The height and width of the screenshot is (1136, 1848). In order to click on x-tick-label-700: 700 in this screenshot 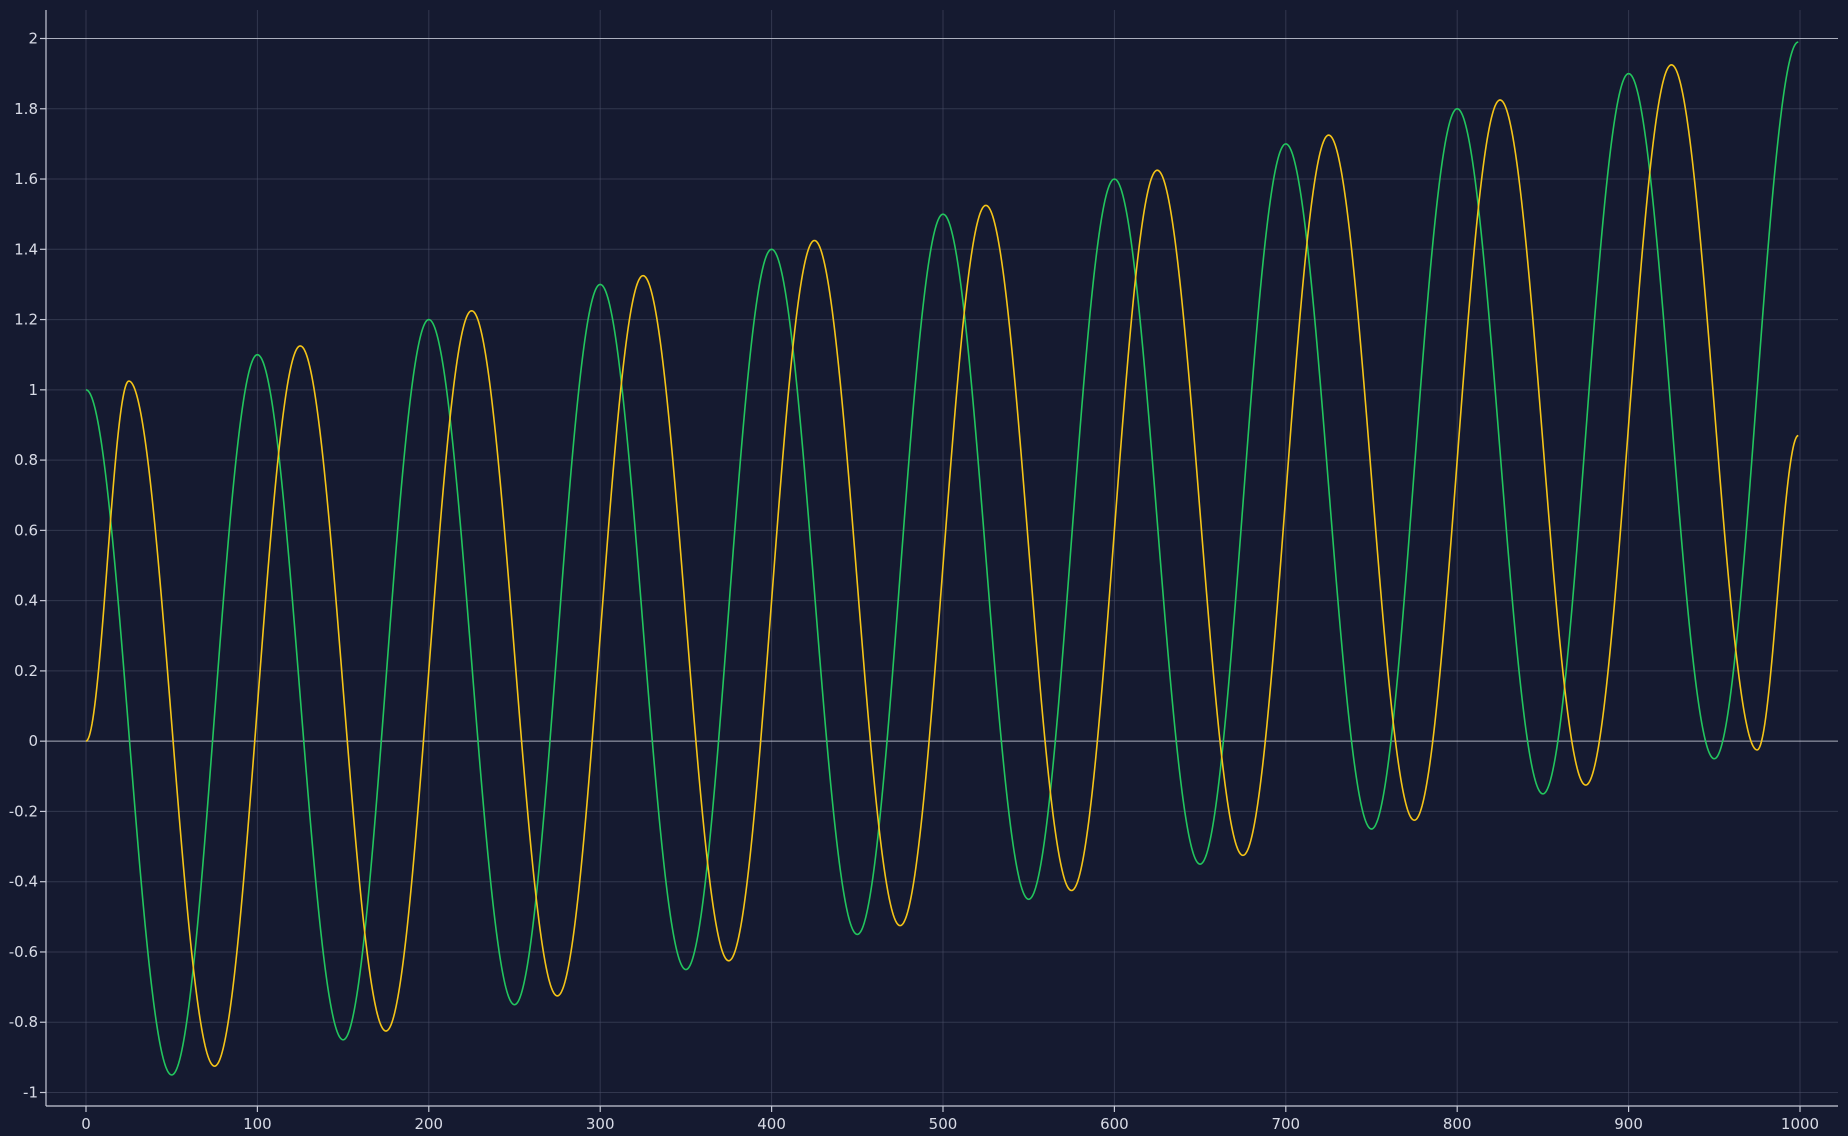, I will do `click(1285, 1124)`.